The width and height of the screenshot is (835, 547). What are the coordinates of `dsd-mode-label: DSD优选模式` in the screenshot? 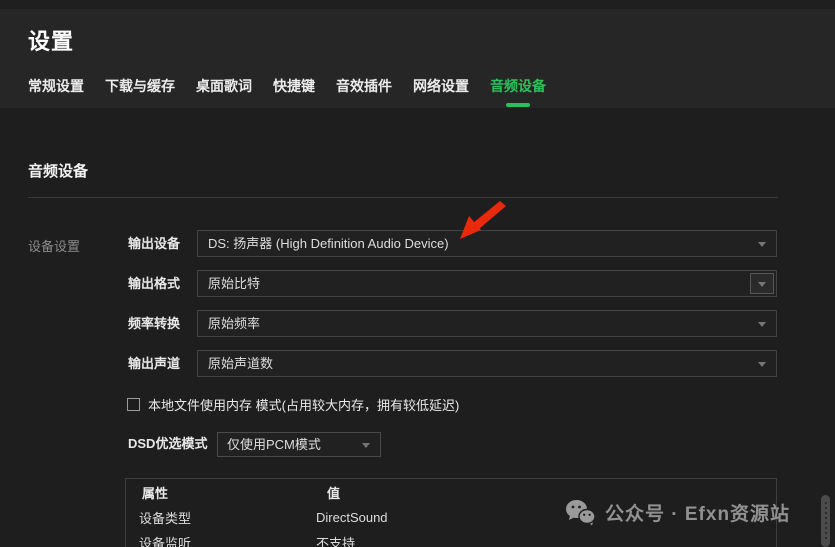 It's located at (168, 443).